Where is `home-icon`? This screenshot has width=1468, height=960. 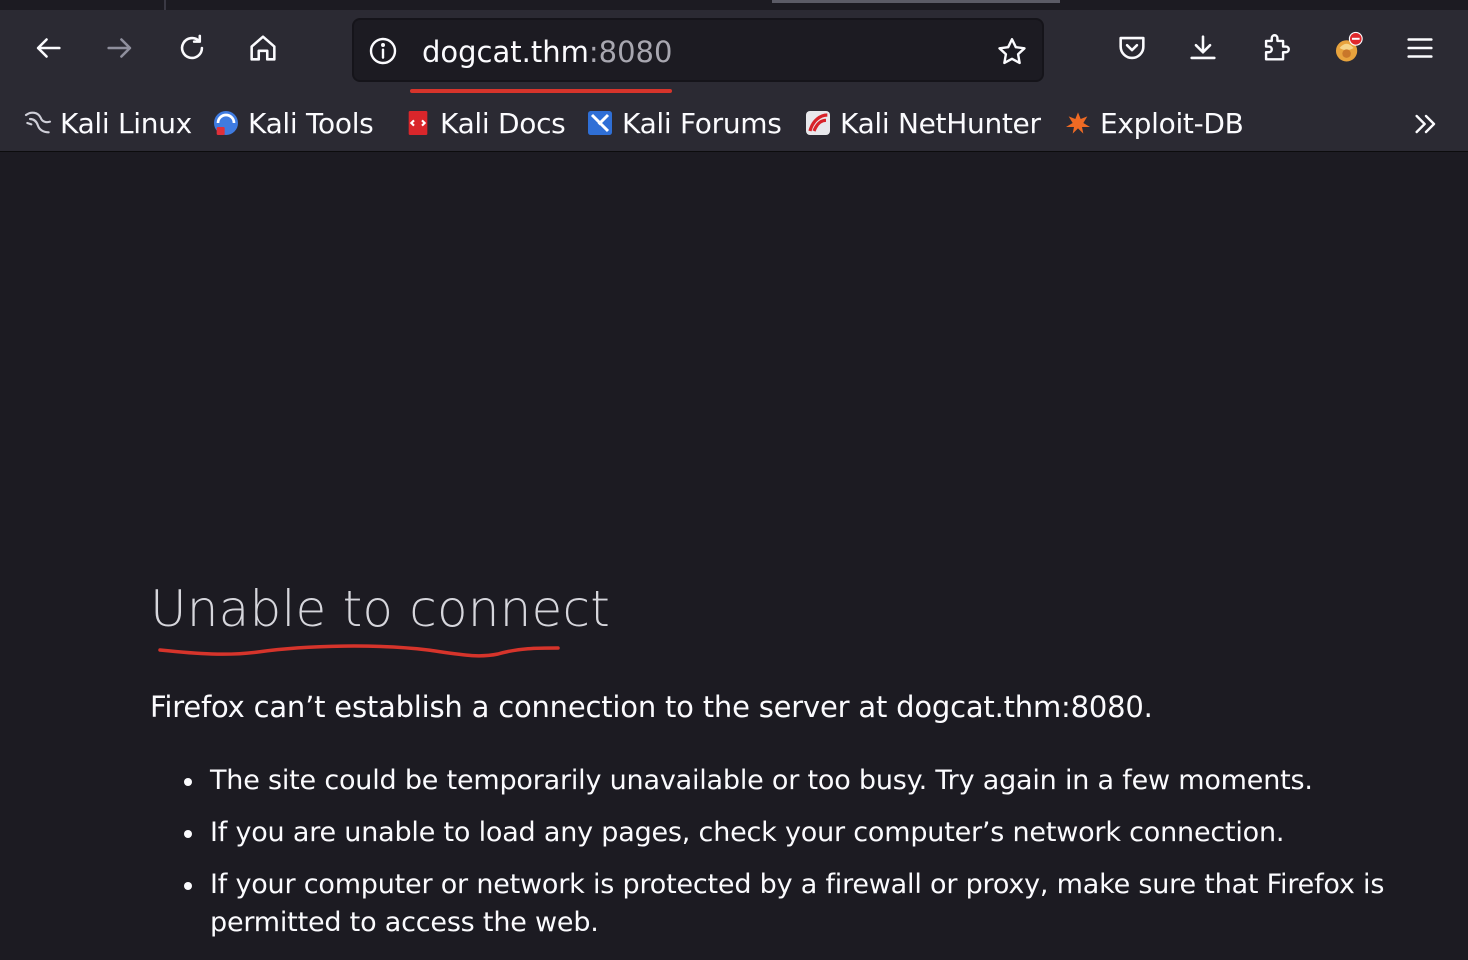 home-icon is located at coordinates (263, 48).